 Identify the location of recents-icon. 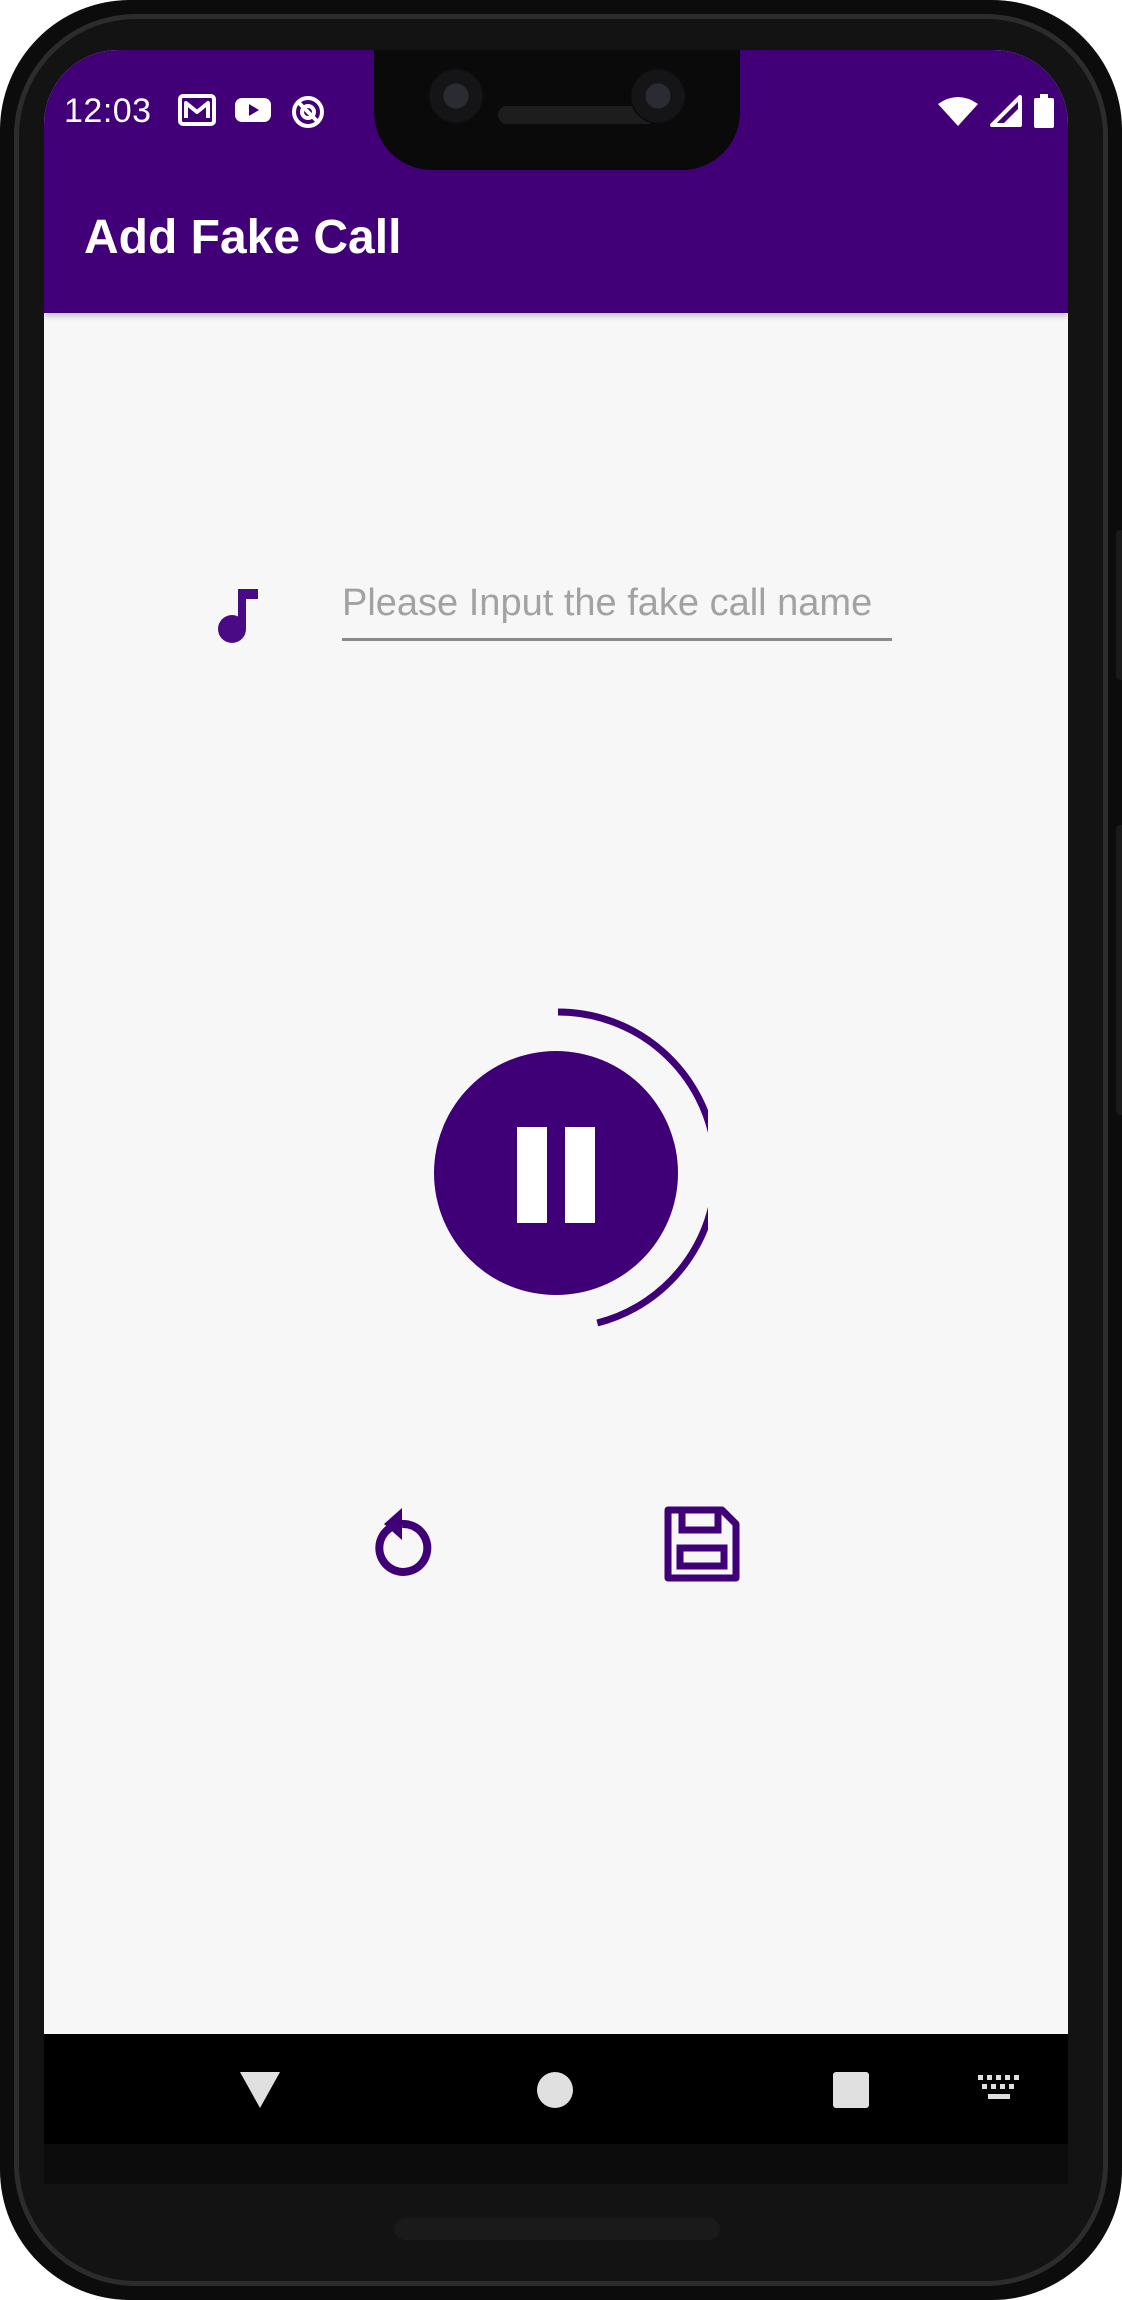
(851, 2090).